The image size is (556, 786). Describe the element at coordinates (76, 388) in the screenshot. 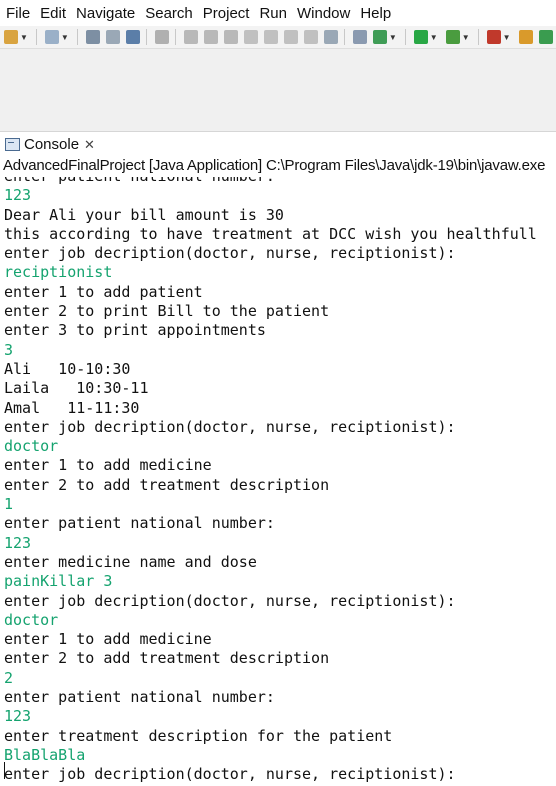

I see `console-output-line: Laila 10:30-11` at that location.